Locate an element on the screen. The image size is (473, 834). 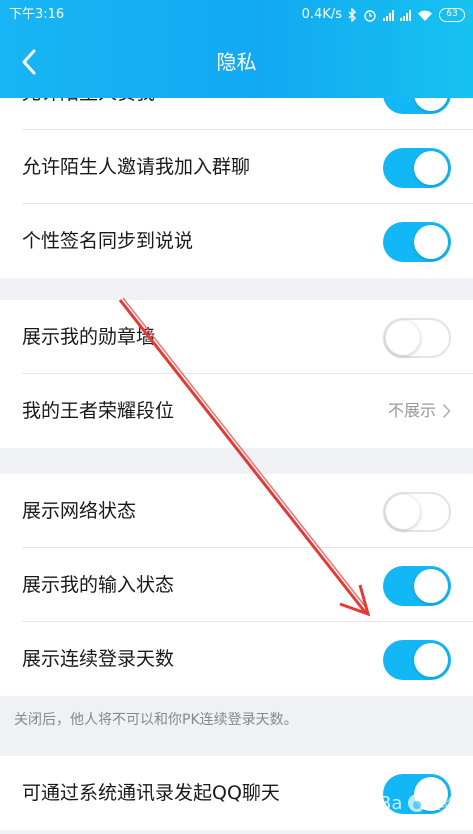
battery-icon: 63 is located at coordinates (452, 15).